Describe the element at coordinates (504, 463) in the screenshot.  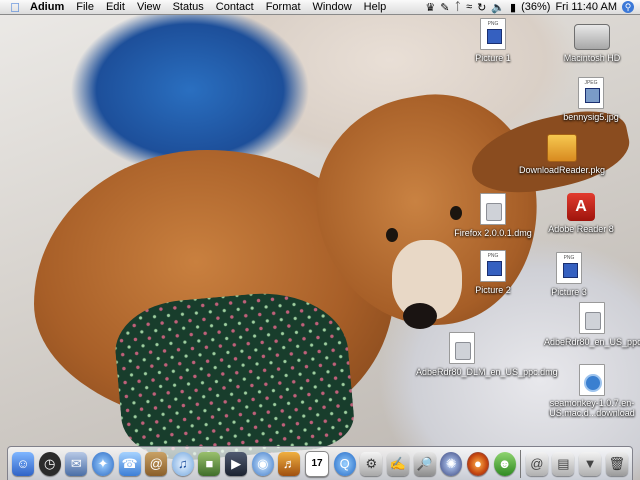
I see `adium-icon: ☻` at that location.